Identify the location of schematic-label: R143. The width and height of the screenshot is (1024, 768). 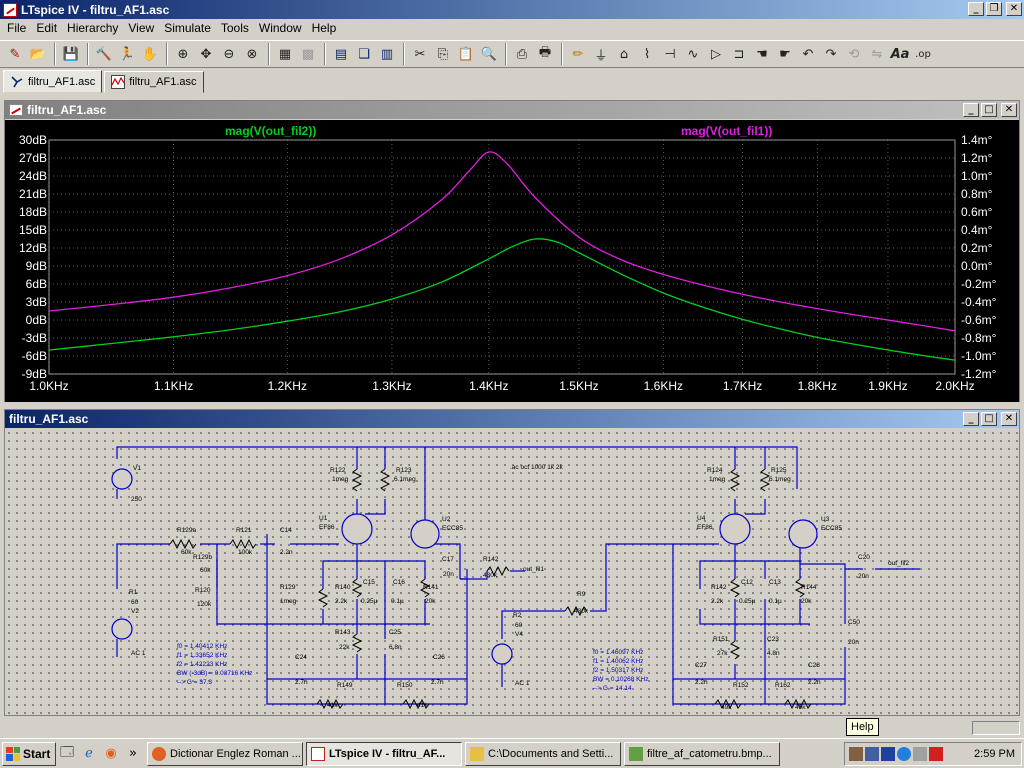
(343, 632).